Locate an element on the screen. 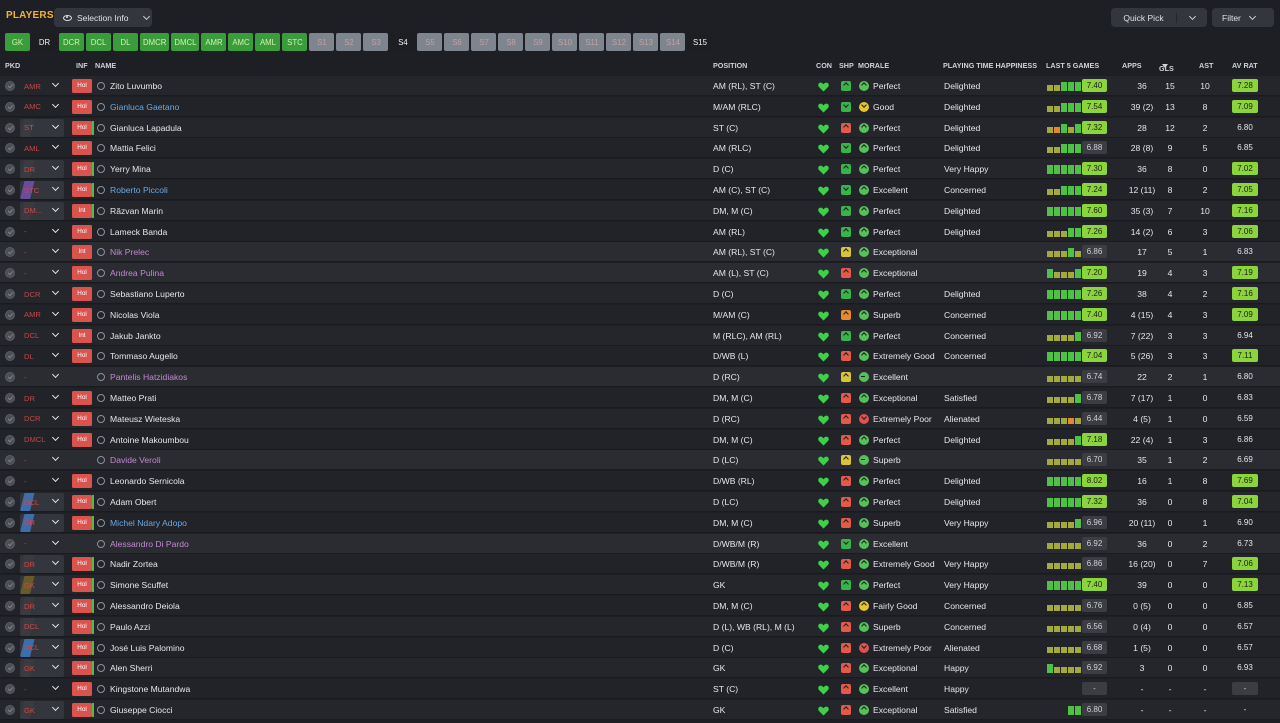  position-button: GK is located at coordinates (17, 42).